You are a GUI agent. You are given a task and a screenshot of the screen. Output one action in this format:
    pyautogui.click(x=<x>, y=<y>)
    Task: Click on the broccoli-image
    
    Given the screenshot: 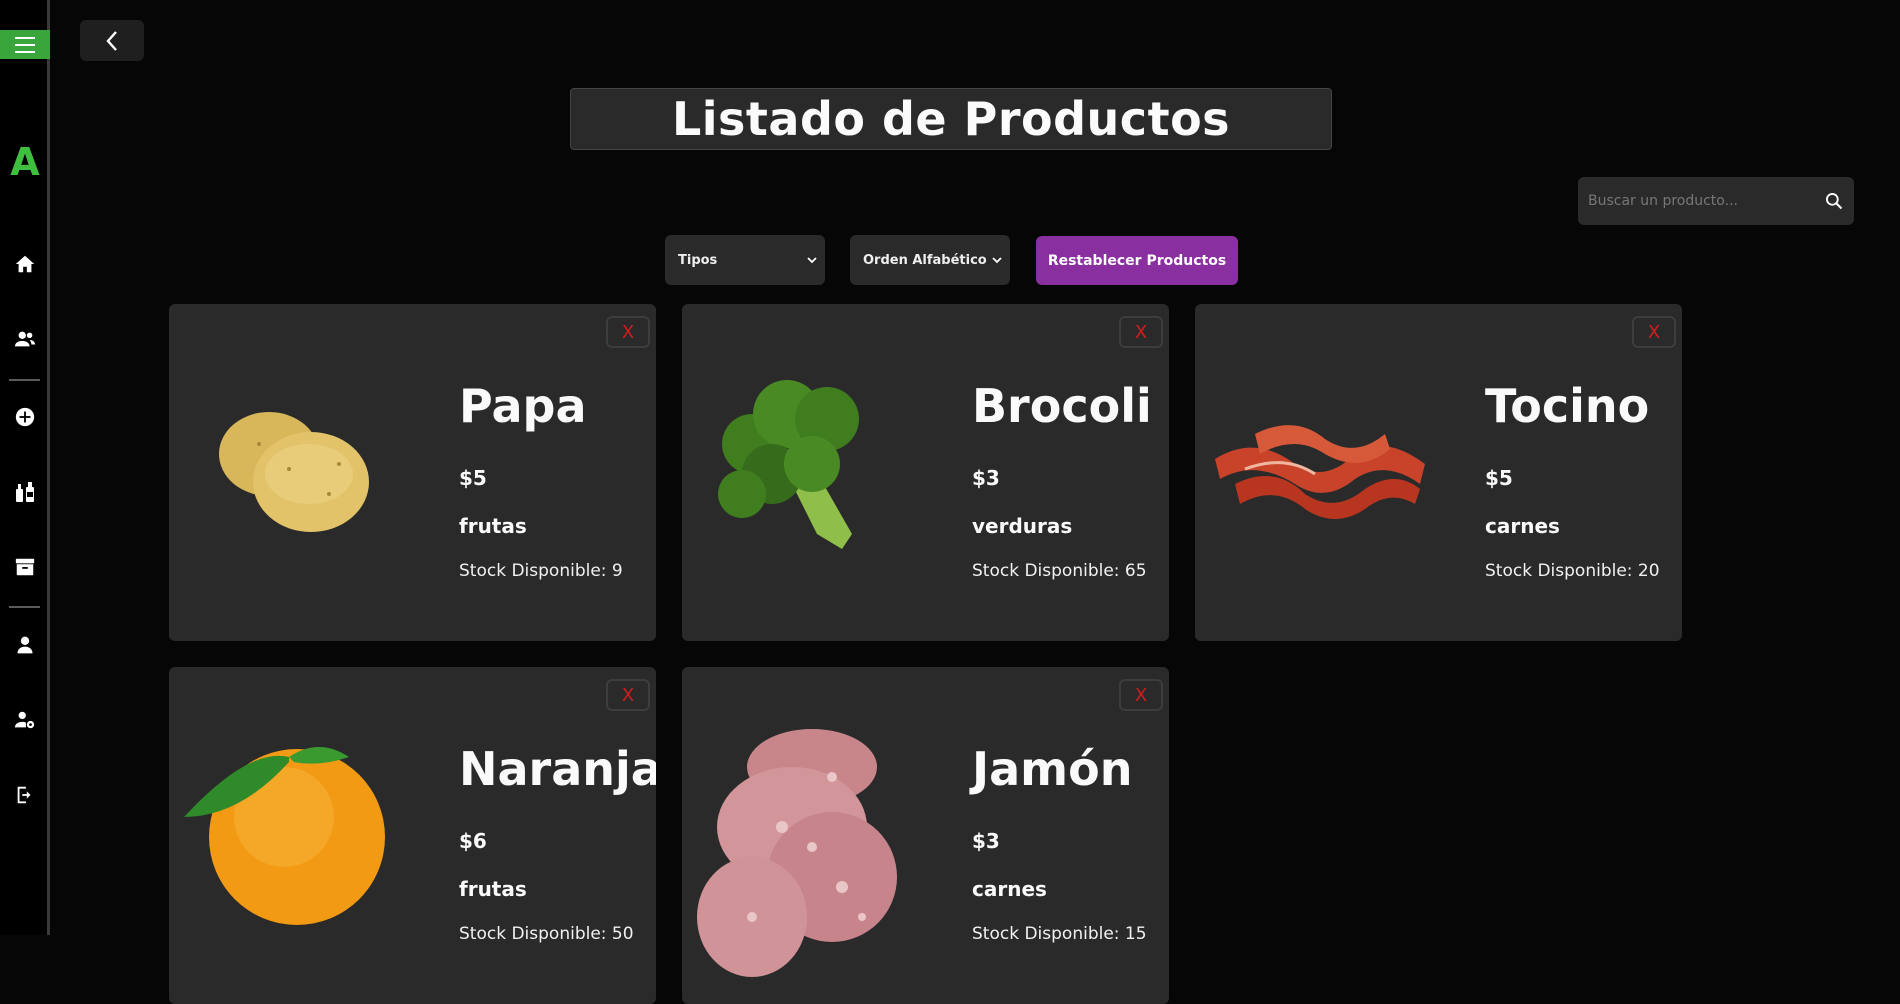 What is the action you would take?
    pyautogui.click(x=788, y=464)
    